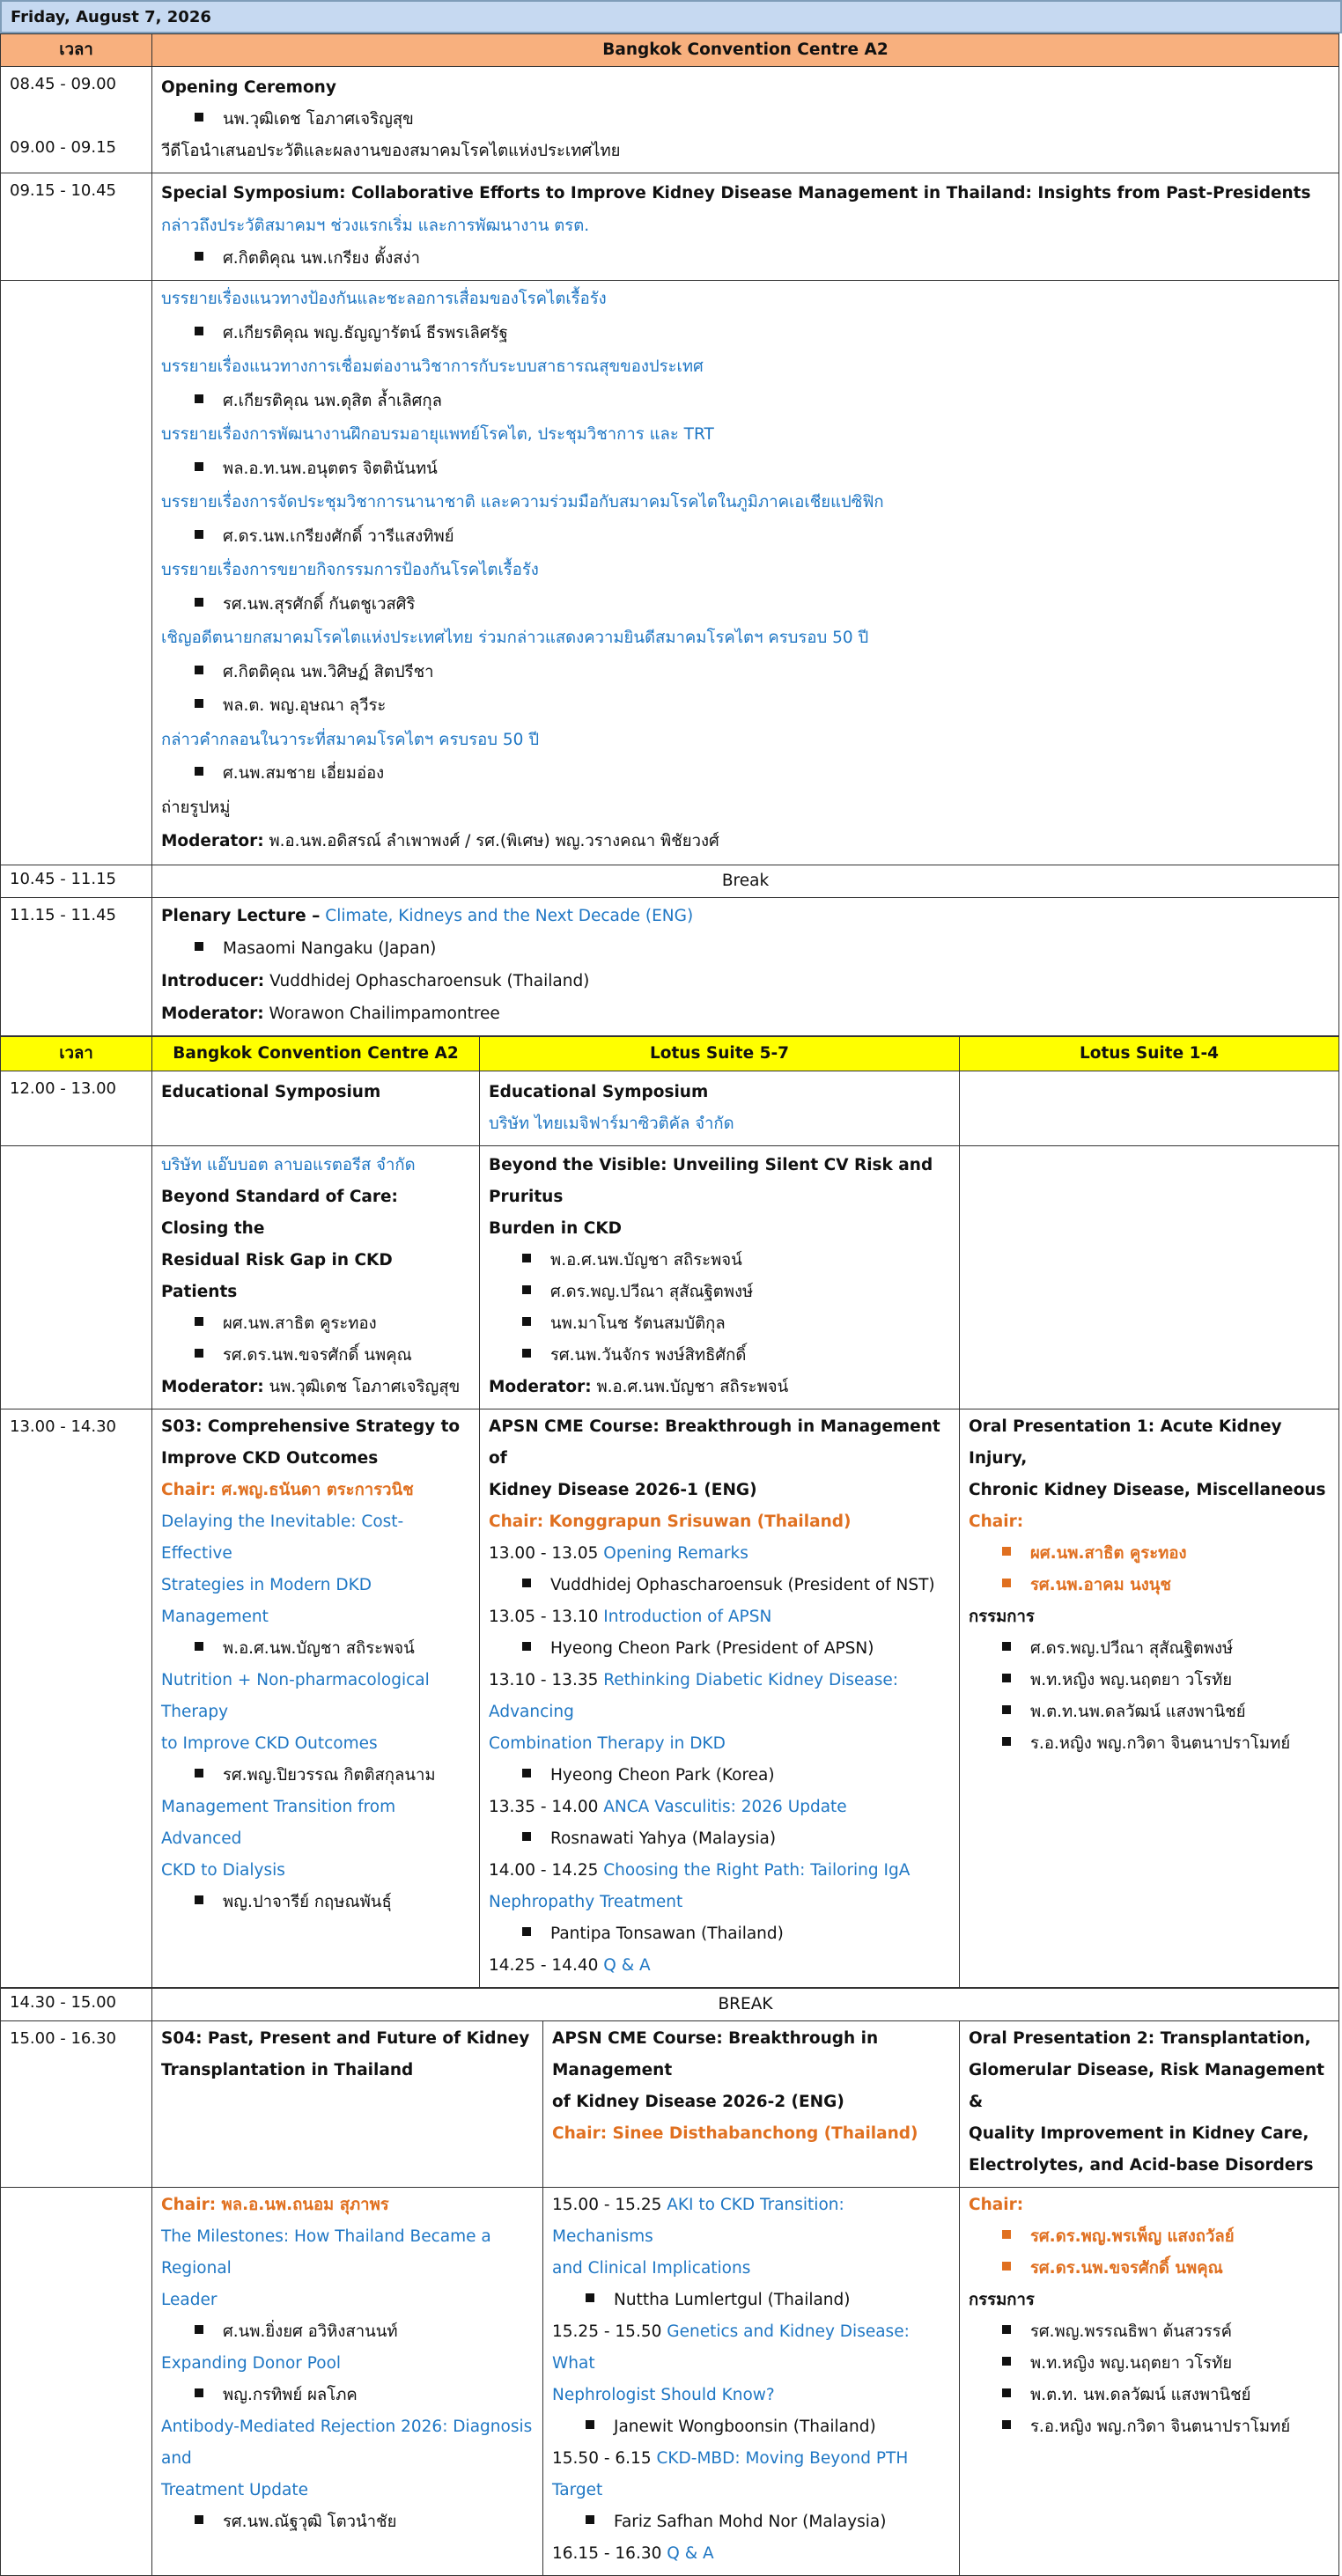  Describe the element at coordinates (719, 1776) in the screenshot. I see `speaker: Hyeong Cheon Park (Korea)` at that location.